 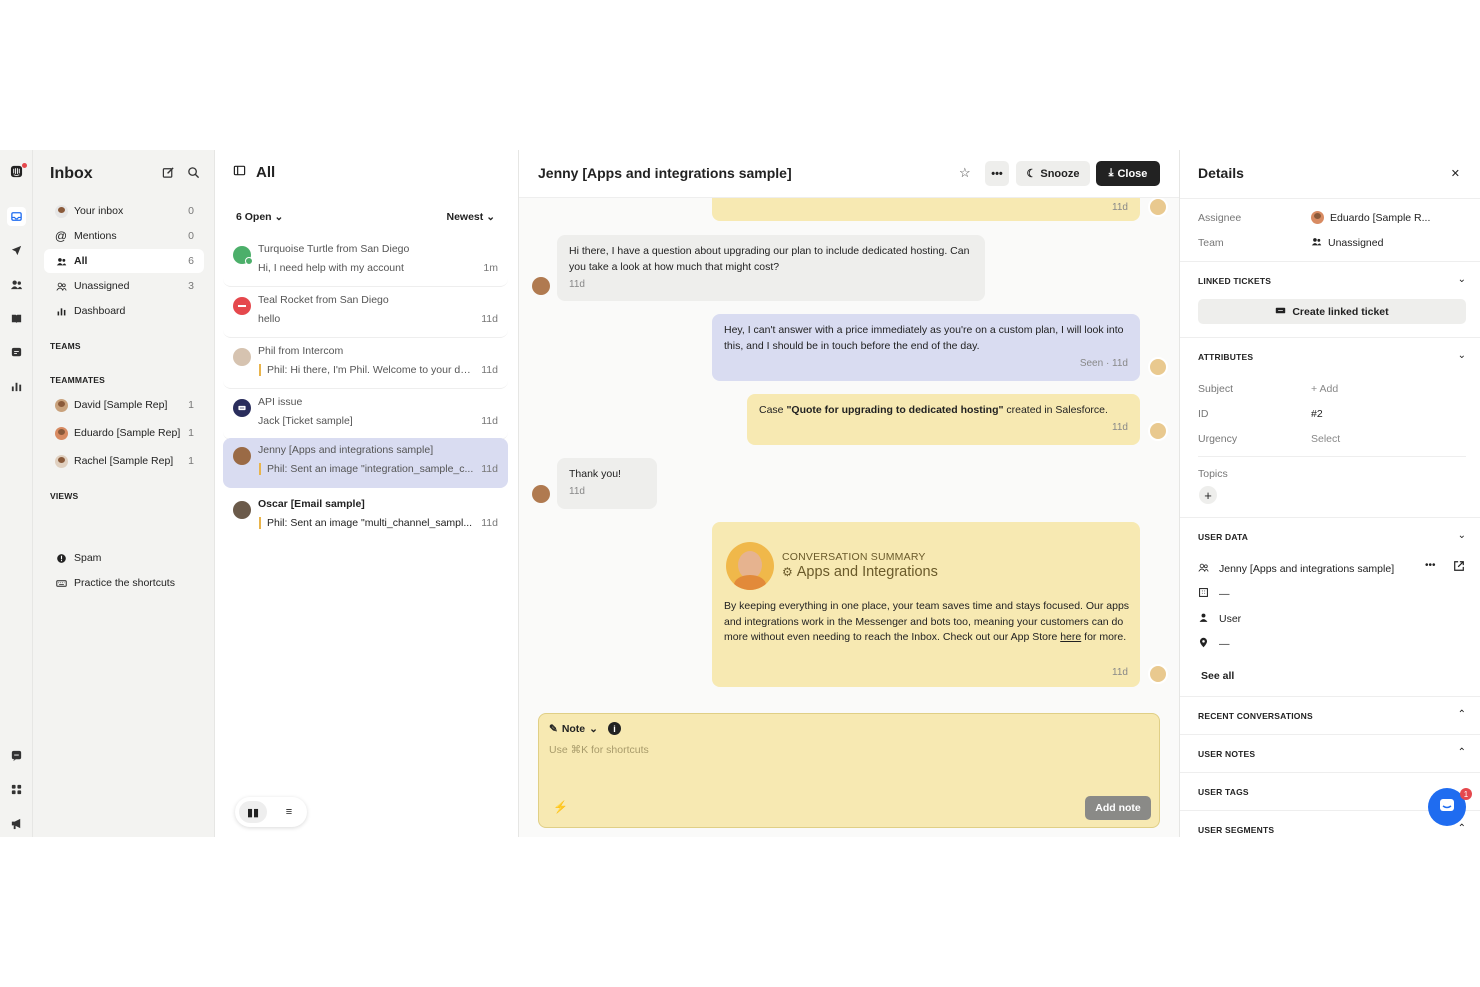 I want to click on topics-label: Topics, so click(x=1213, y=474).